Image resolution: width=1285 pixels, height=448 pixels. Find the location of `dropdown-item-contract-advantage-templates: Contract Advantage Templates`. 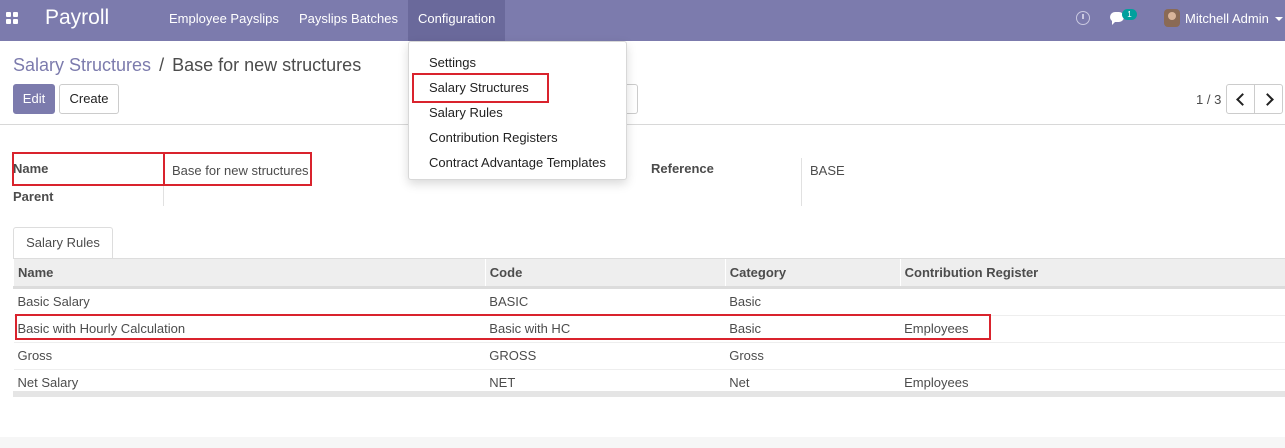

dropdown-item-contract-advantage-templates: Contract Advantage Templates is located at coordinates (517, 162).